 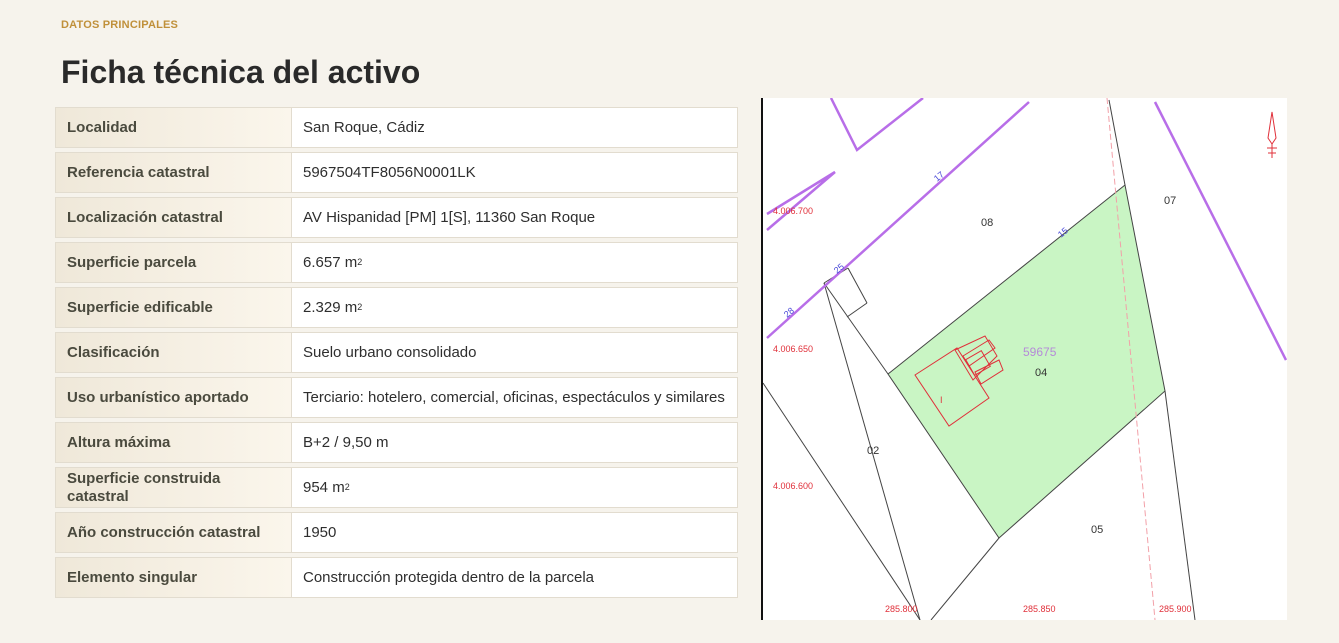 I want to click on coord-y-600: 4.006.600, so click(x=793, y=486).